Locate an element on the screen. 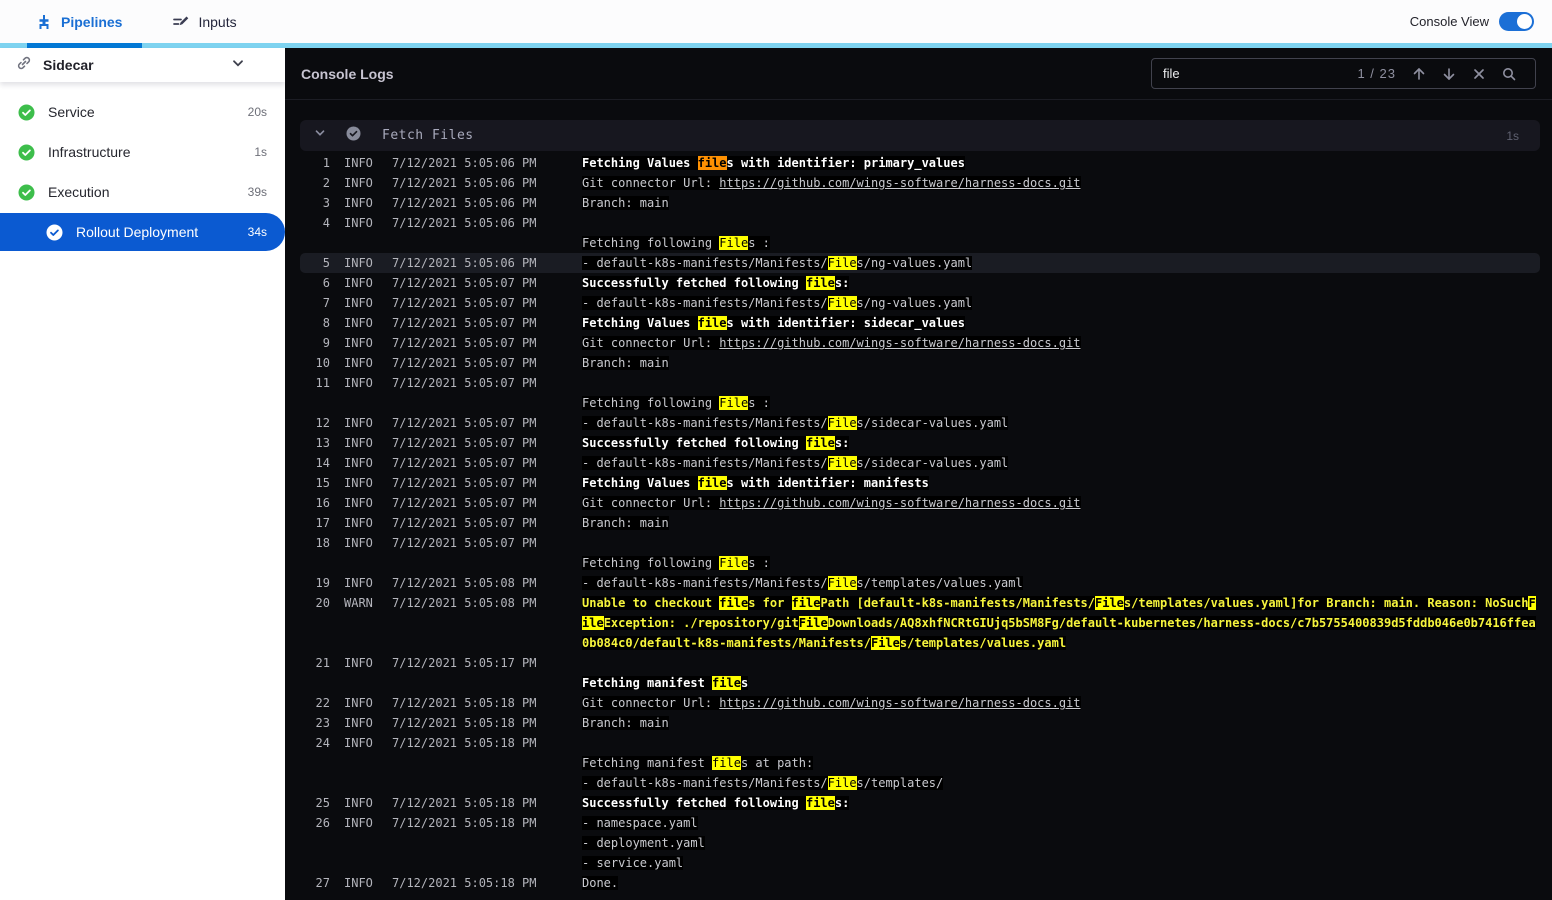 The image size is (1552, 900). sidebar-item-execution: Execution 39s is located at coordinates (142, 192).